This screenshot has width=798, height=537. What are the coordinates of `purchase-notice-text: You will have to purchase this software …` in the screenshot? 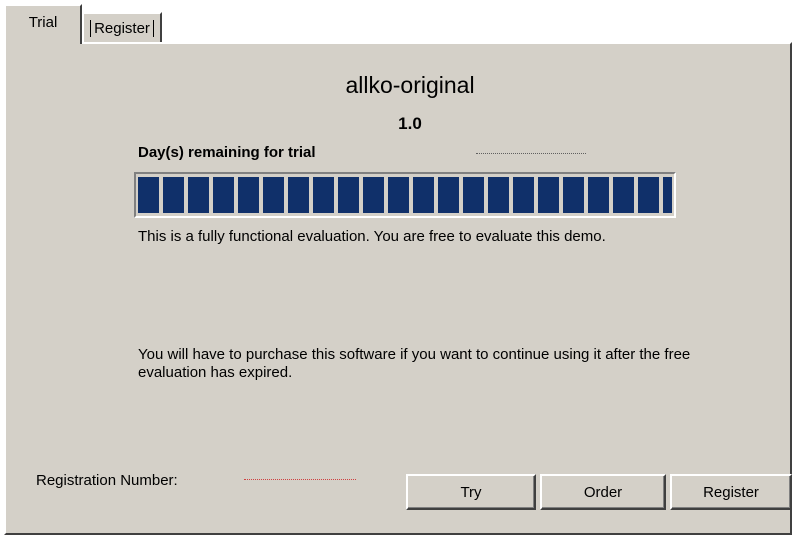 It's located at (414, 363).